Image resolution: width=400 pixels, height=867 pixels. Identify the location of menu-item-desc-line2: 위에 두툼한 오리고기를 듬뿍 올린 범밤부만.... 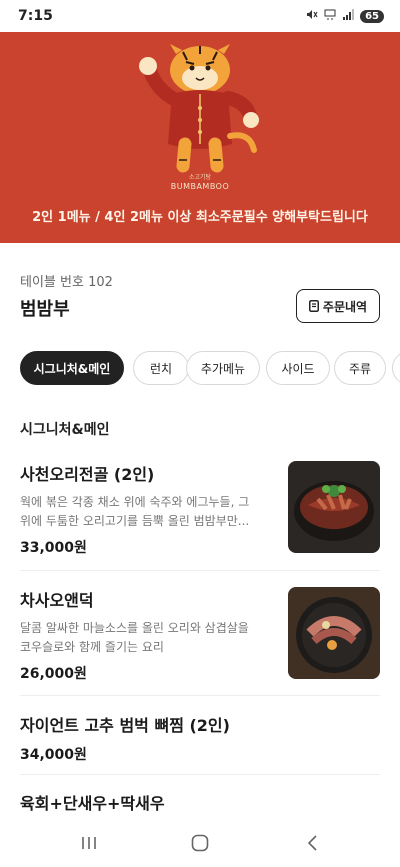
(135, 521).